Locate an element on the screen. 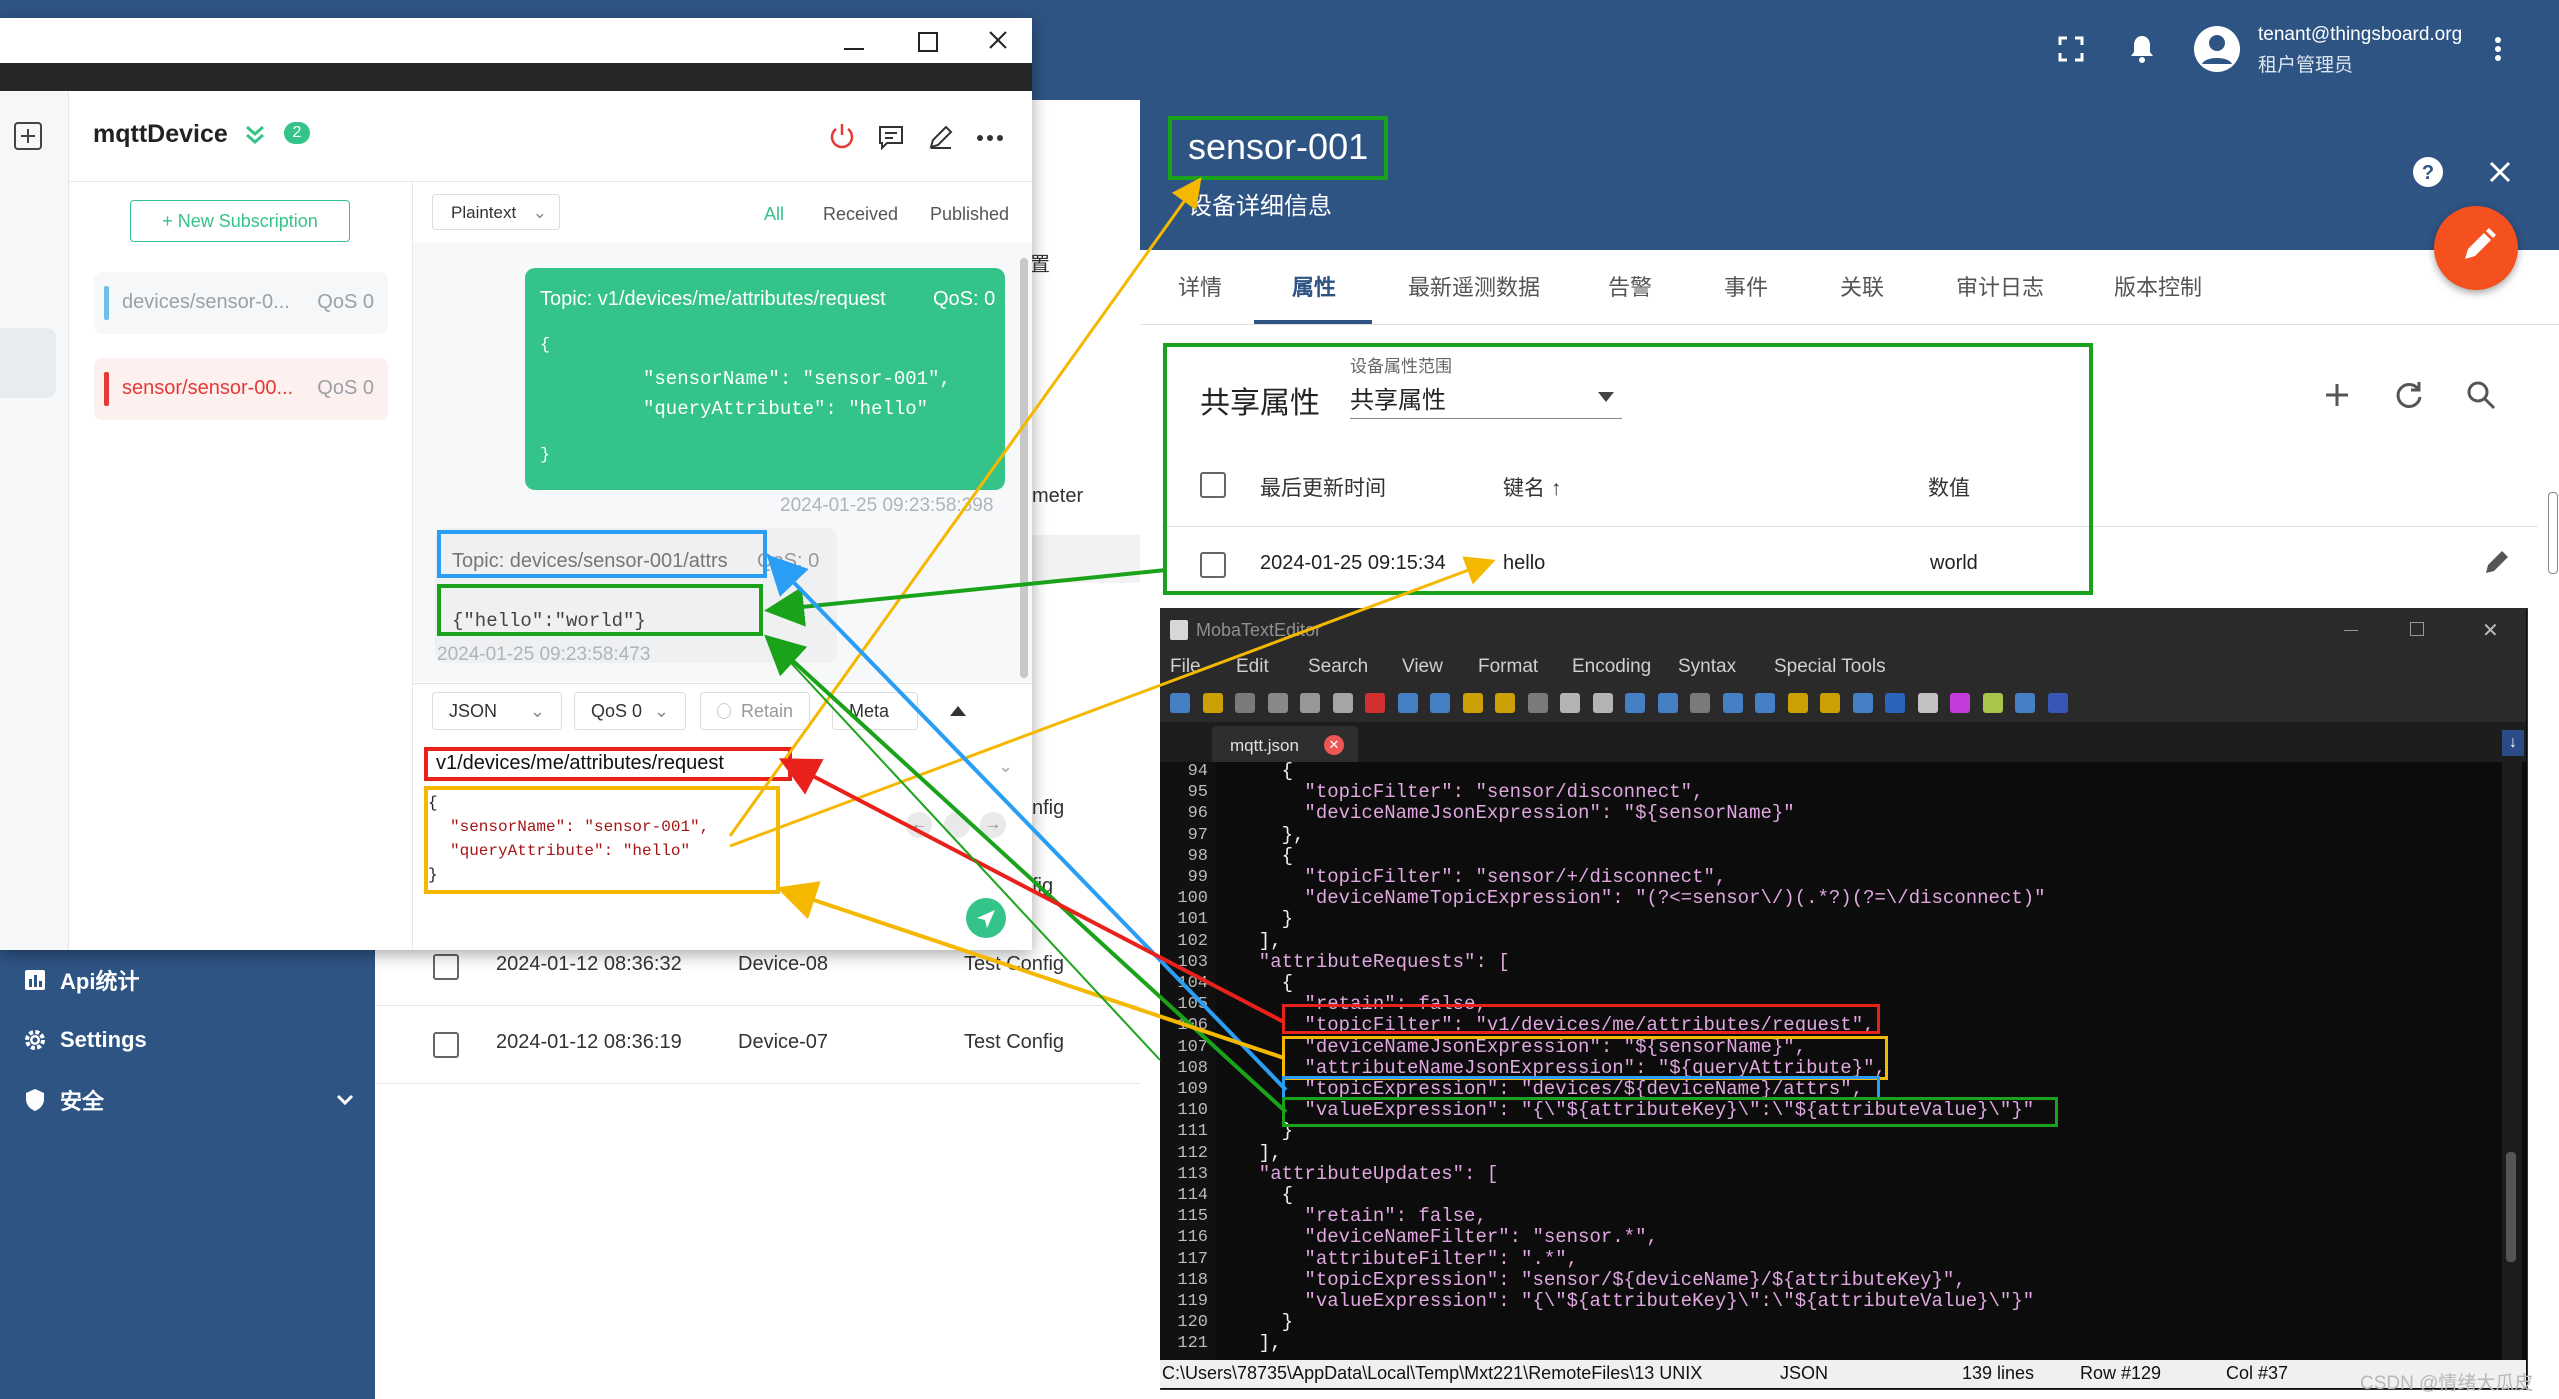 The width and height of the screenshot is (2559, 1399). arrow-red-topic-filter is located at coordinates (1031, 891).